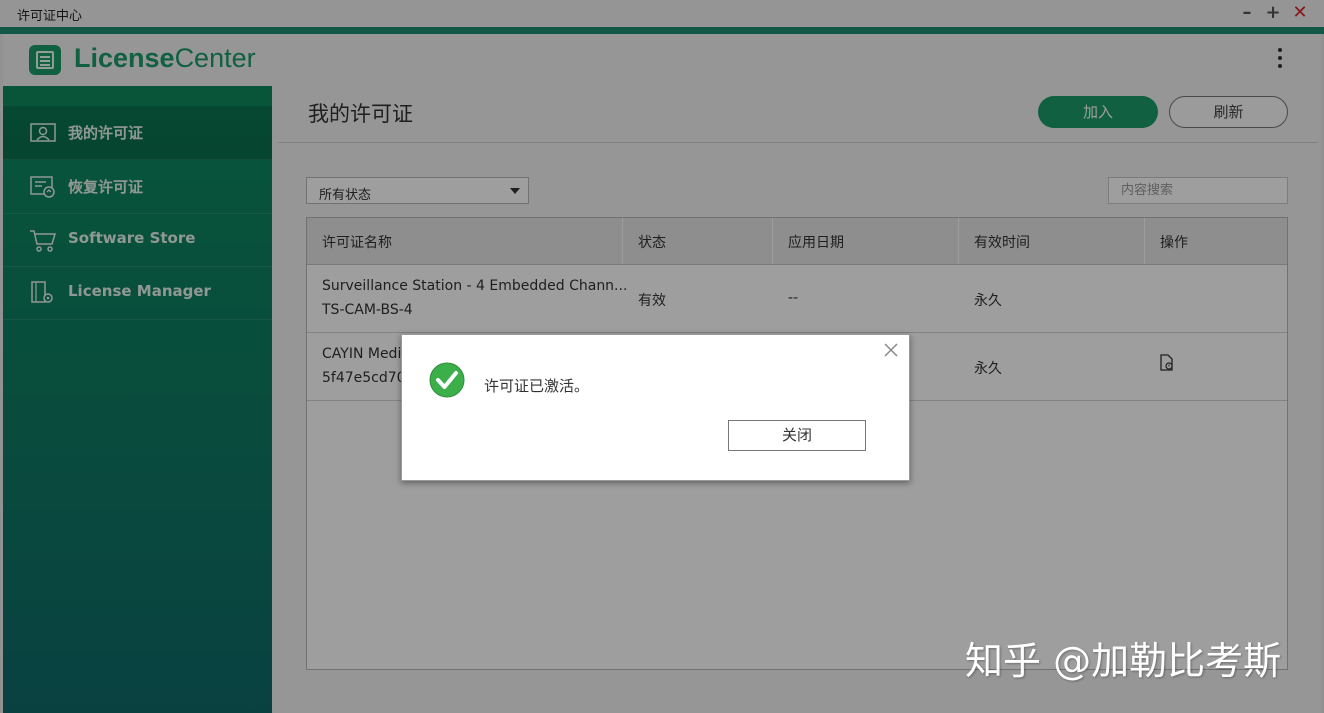 The image size is (1324, 713). I want to click on dialog-message: 许可证已激活。, so click(537, 386).